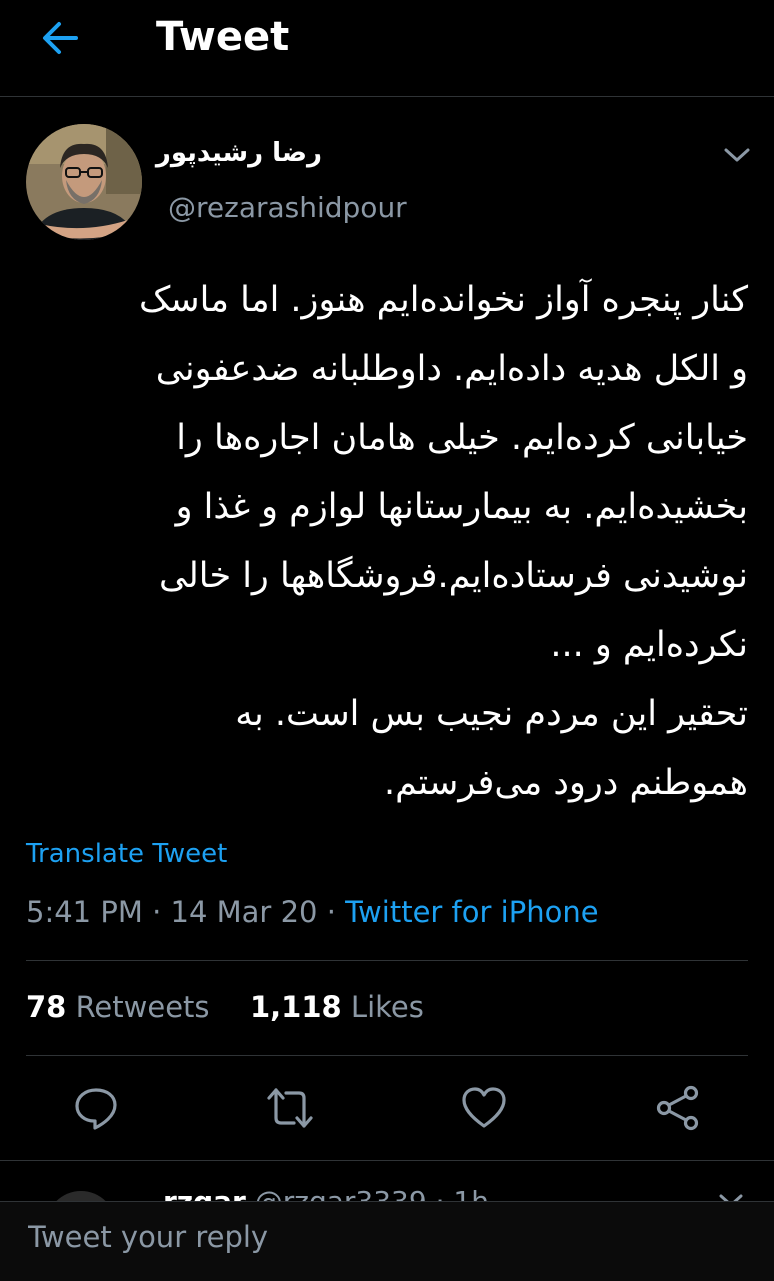 Image resolution: width=774 pixels, height=1281 pixels. I want to click on retweets-stat: 78 Retweets, so click(118, 1007).